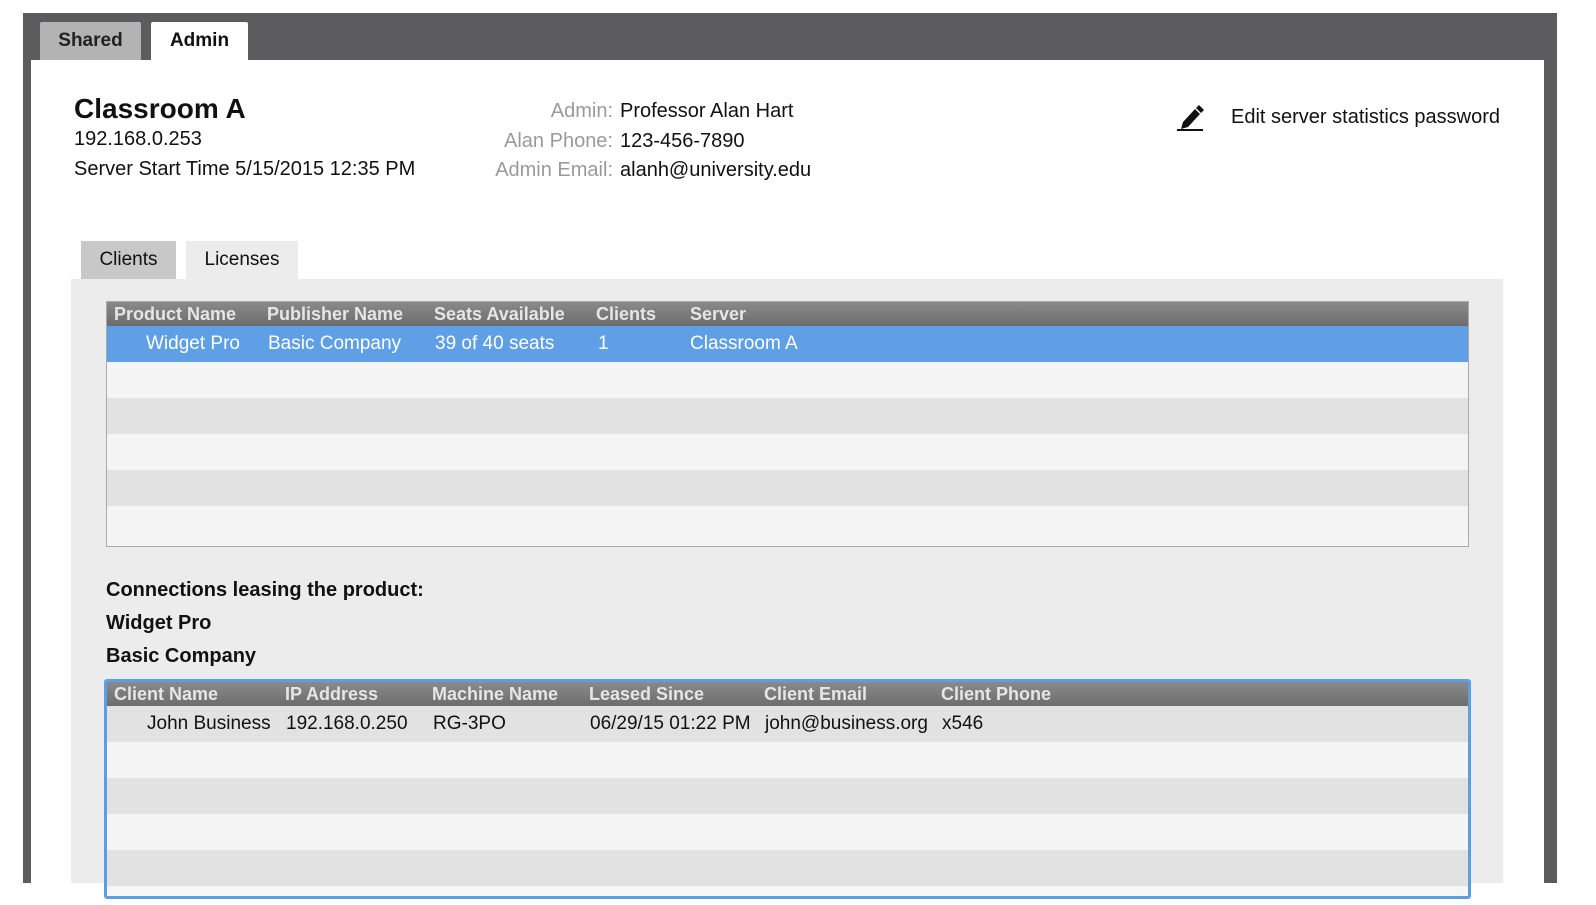 The image size is (1596, 905). Describe the element at coordinates (495, 694) in the screenshot. I see `col-machine-name: Machine Name` at that location.